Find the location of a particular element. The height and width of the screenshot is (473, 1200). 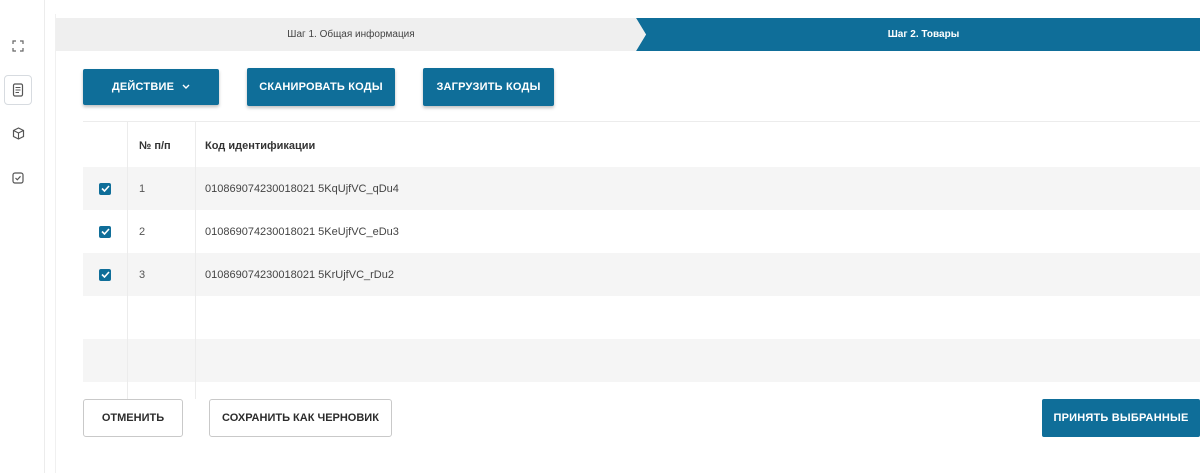

step-goods: Шаг 2. Товары is located at coordinates (923, 34).